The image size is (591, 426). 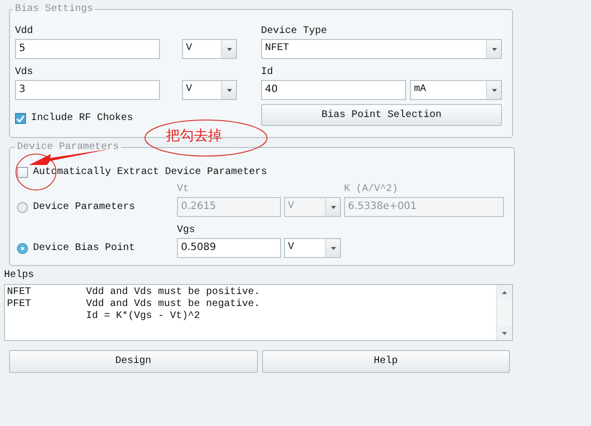 I want to click on group-title: Bias Settings, so click(x=54, y=9).